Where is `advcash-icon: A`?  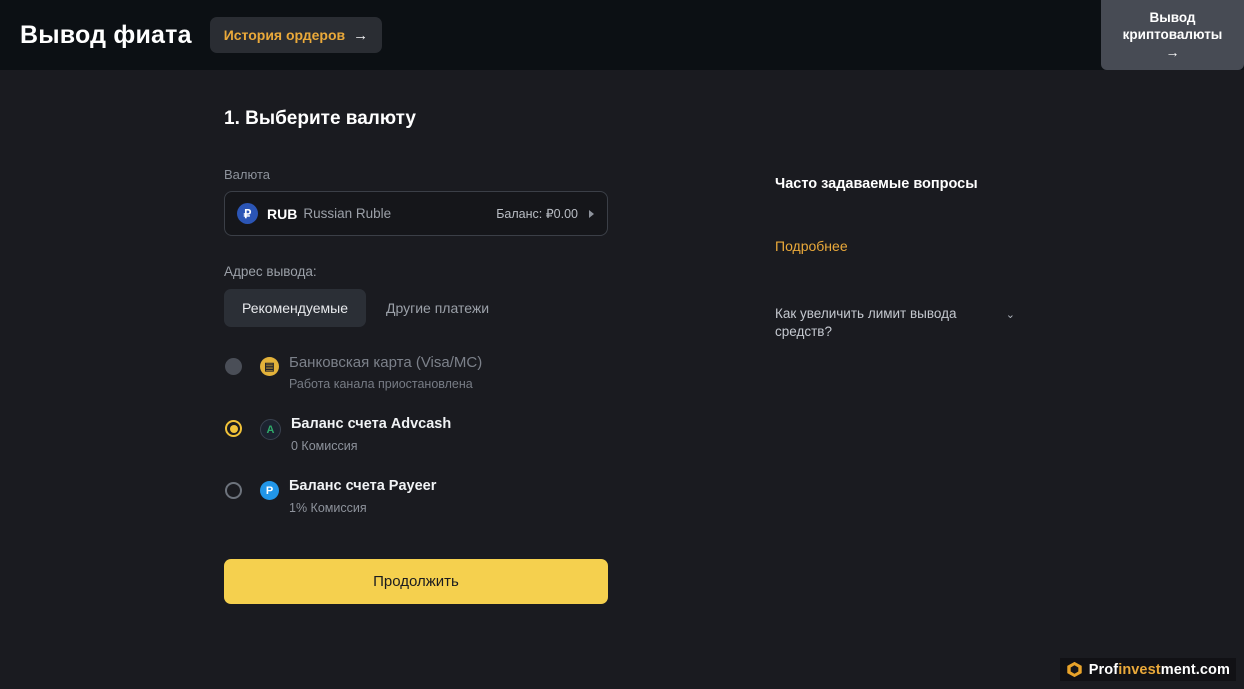 advcash-icon: A is located at coordinates (270, 429).